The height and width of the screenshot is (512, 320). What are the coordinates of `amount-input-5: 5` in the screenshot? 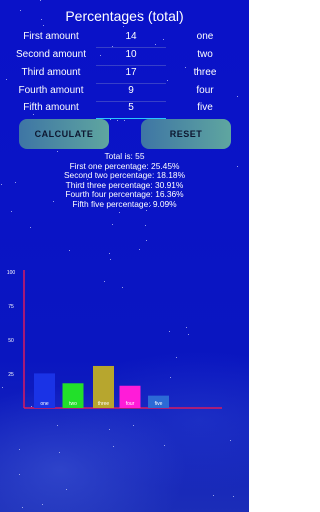 It's located at (131, 110).